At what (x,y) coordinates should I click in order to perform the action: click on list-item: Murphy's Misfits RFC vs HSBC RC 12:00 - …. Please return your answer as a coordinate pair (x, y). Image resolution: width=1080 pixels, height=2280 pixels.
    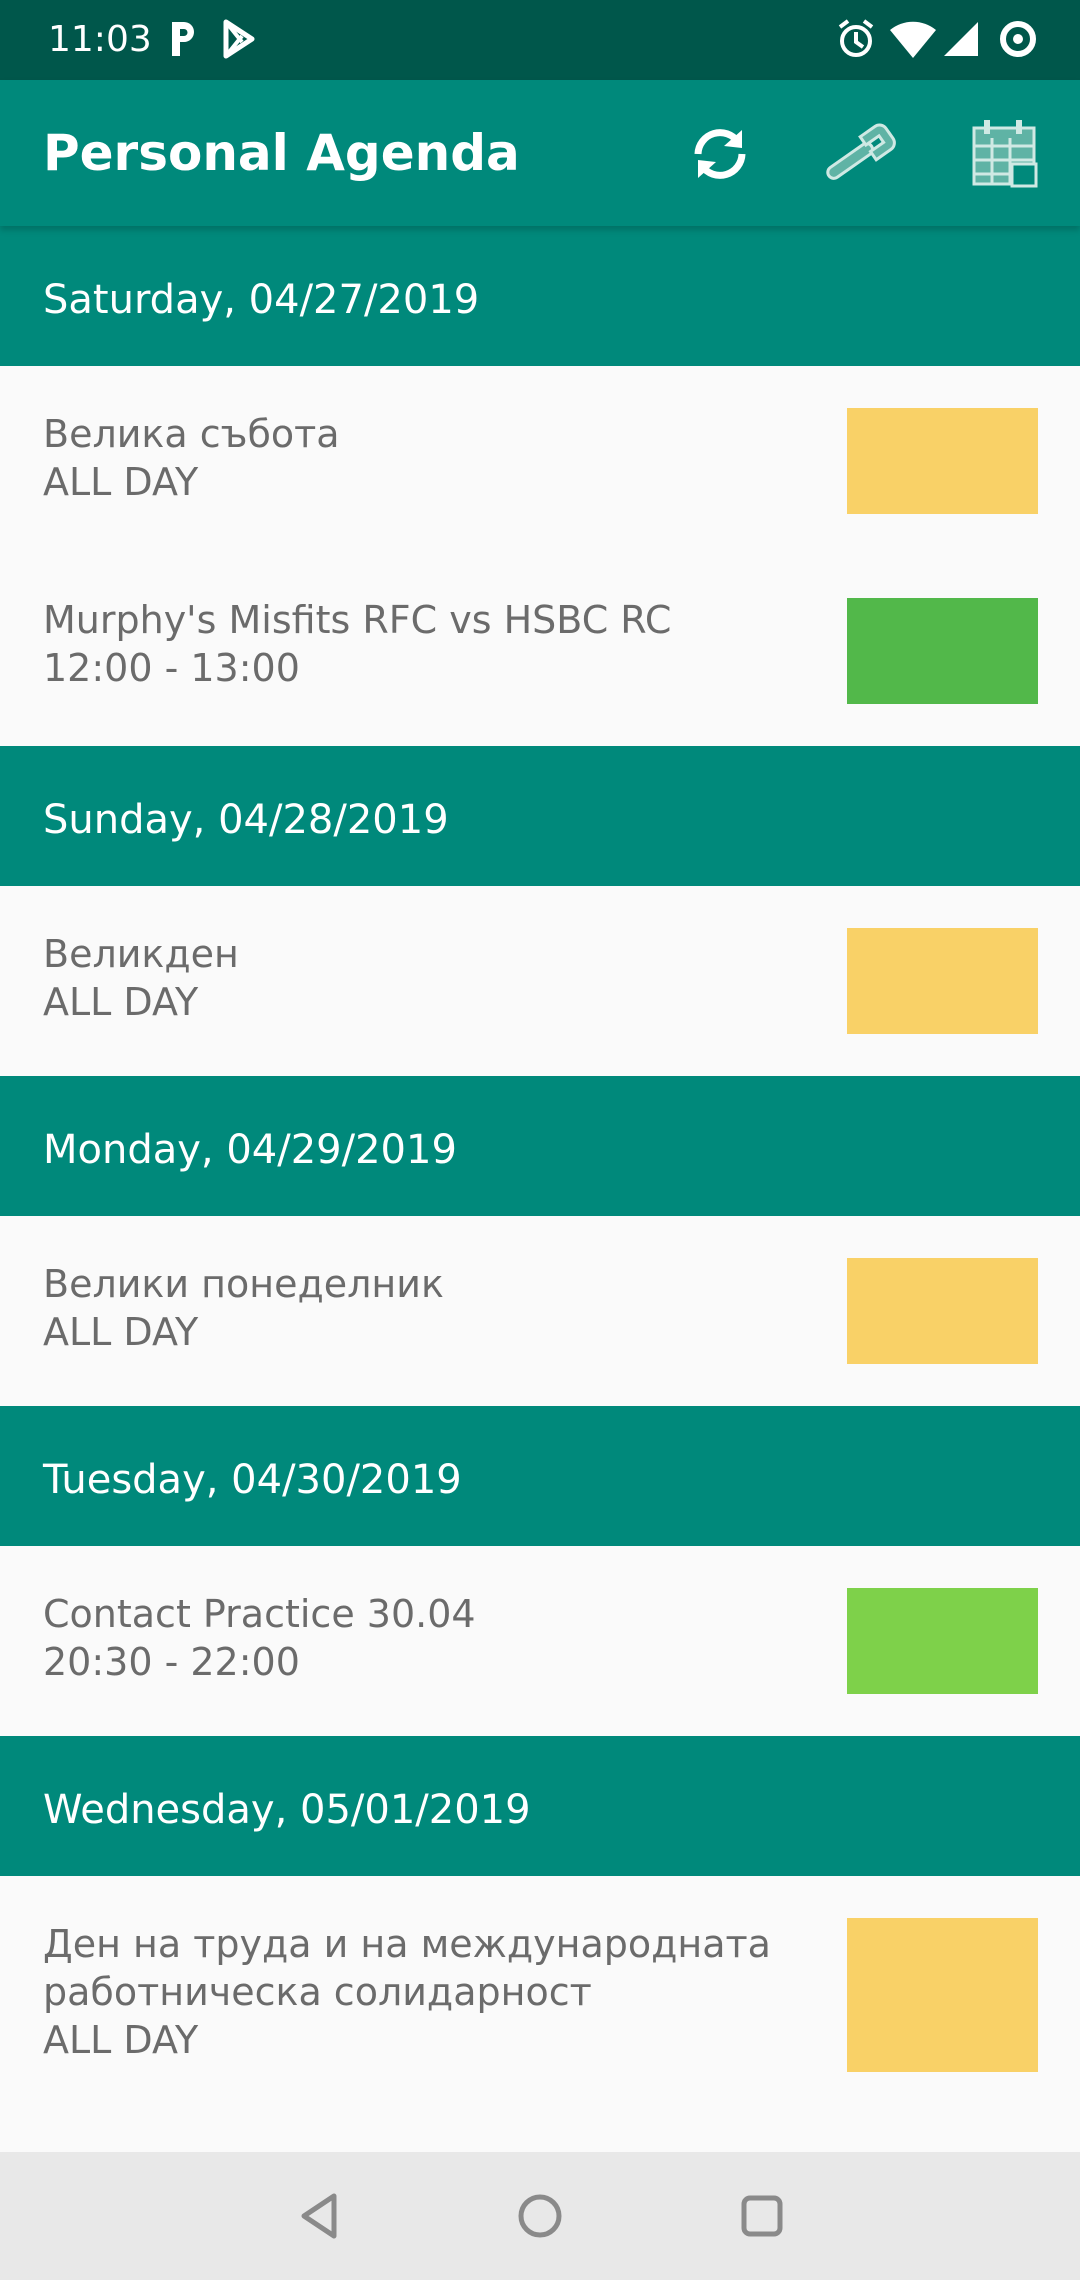
    Looking at the image, I should click on (540, 651).